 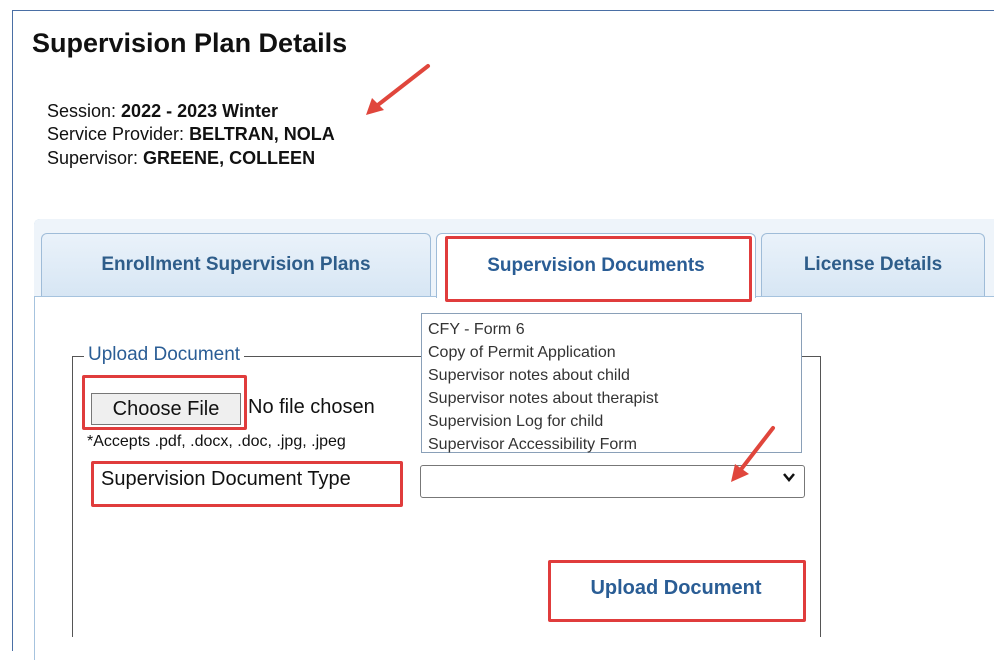 I want to click on supervisor-label: Supervisor:, so click(x=95, y=158).